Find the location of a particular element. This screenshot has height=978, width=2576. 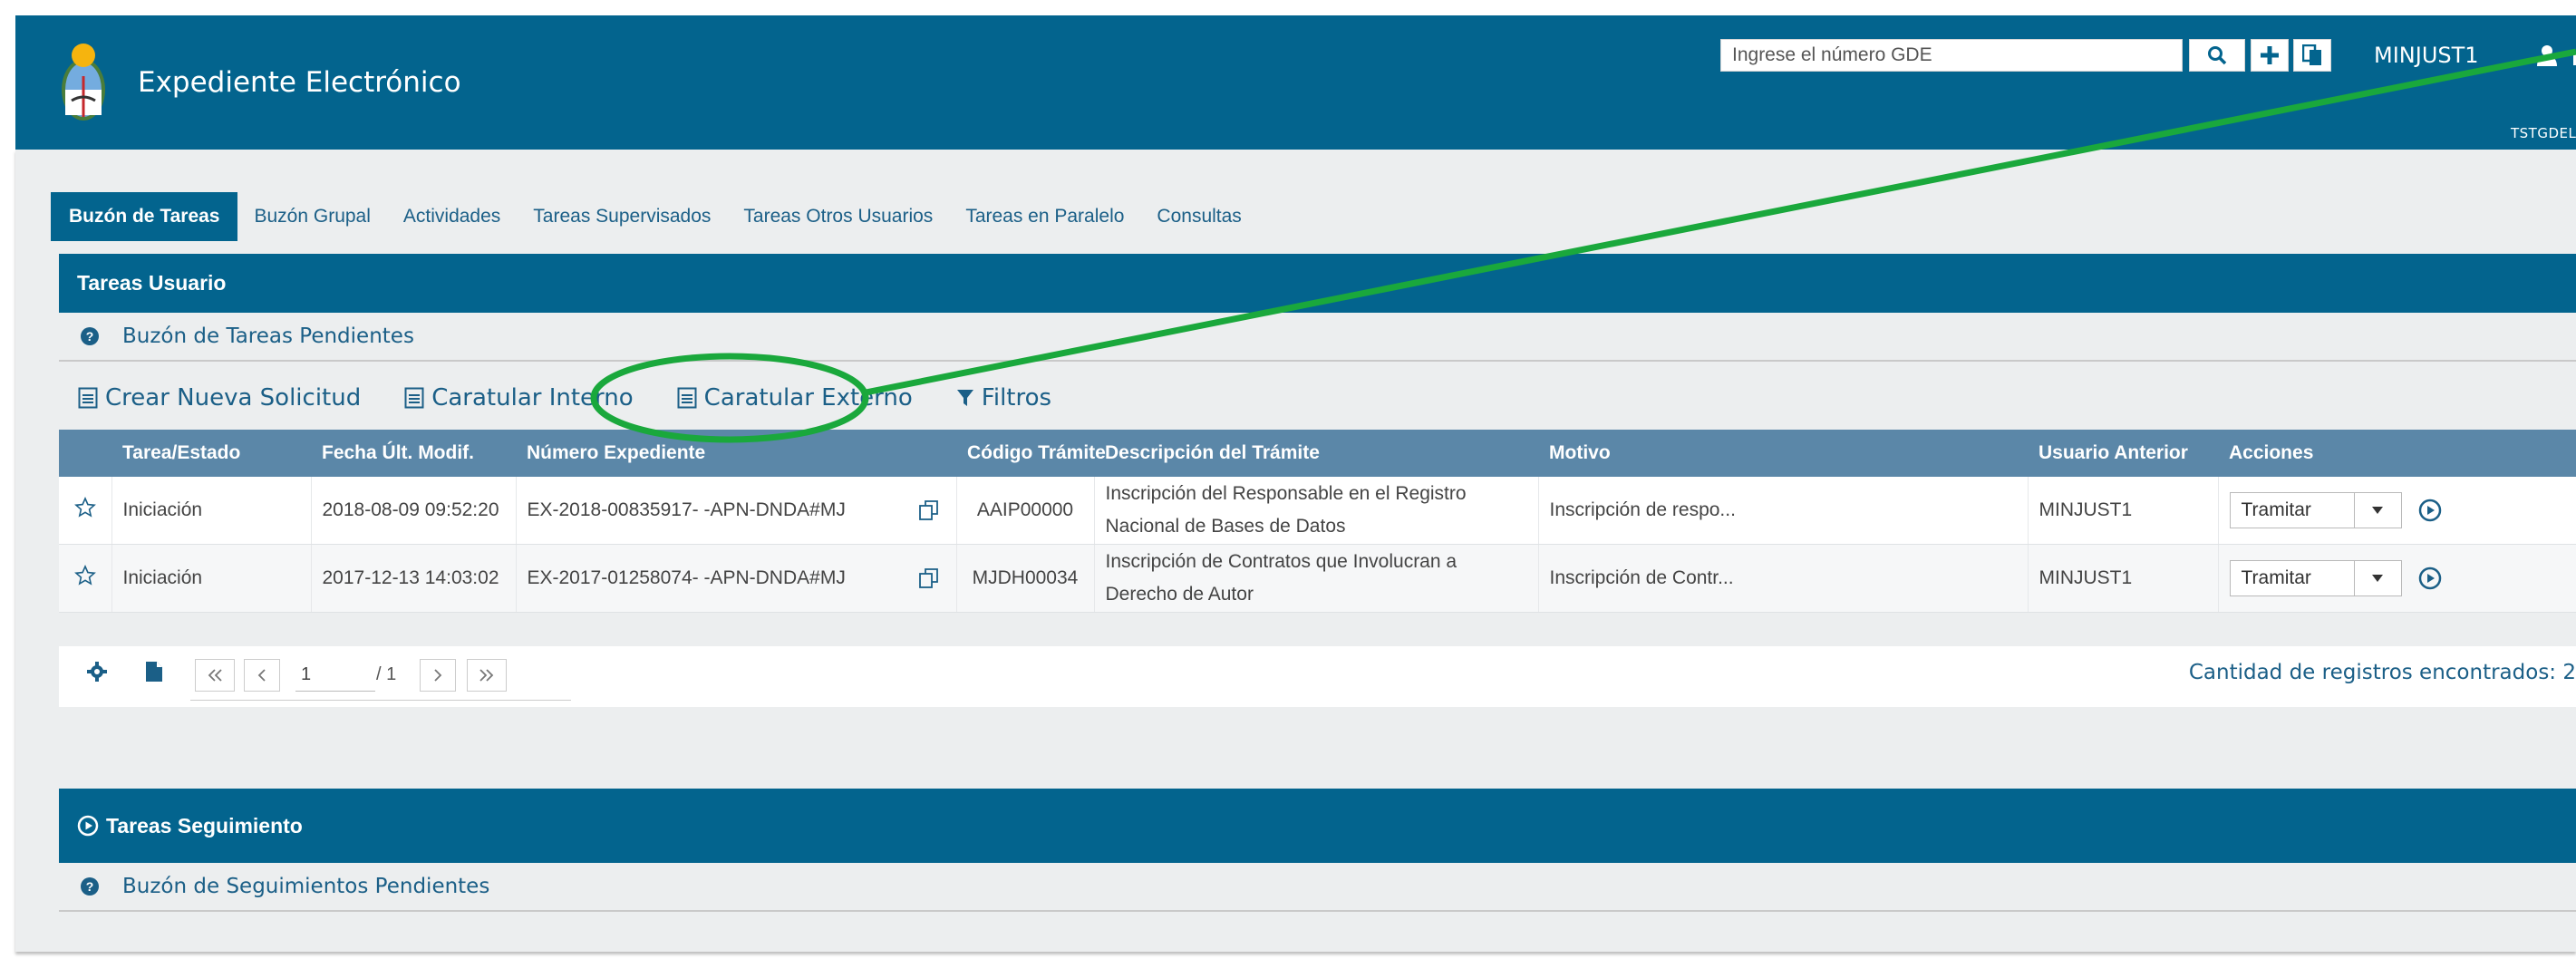

next-page-button is located at coordinates (438, 675).